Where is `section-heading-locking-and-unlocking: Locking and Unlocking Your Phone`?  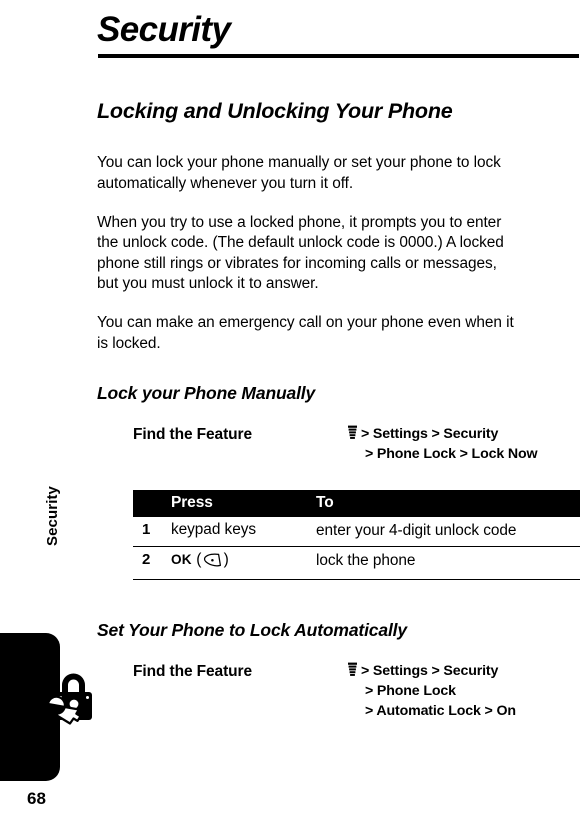 section-heading-locking-and-unlocking: Locking and Unlocking Your Phone is located at coordinates (275, 111).